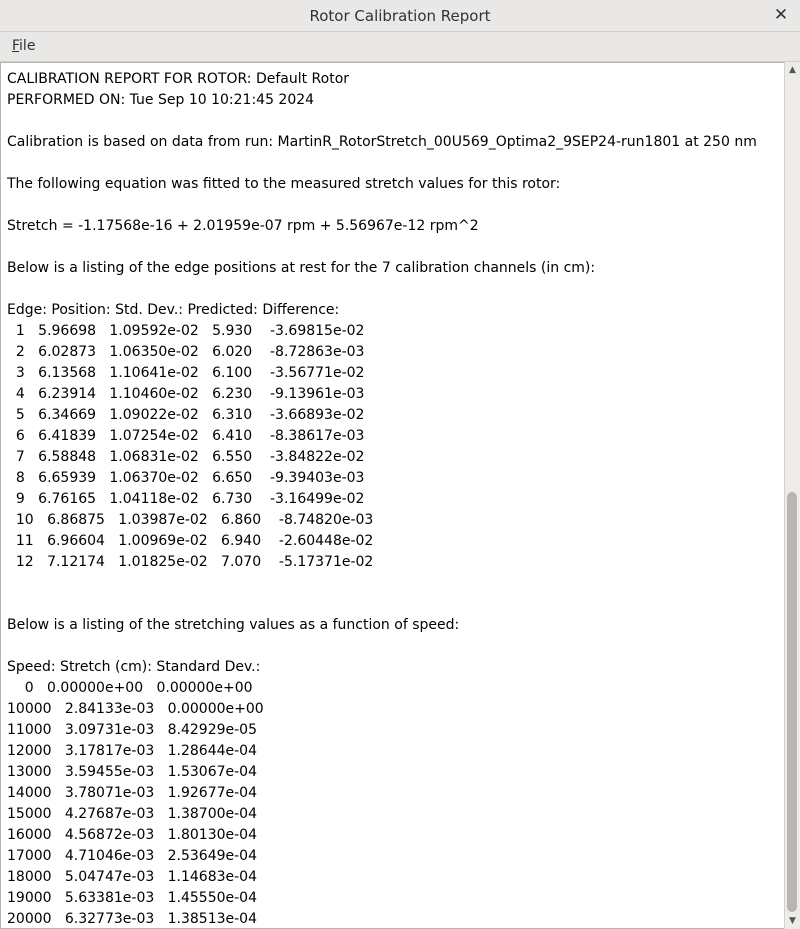 The image size is (800, 929). What do you see at coordinates (16, 46) in the screenshot?
I see `menu-file-mnemonic: F` at bounding box center [16, 46].